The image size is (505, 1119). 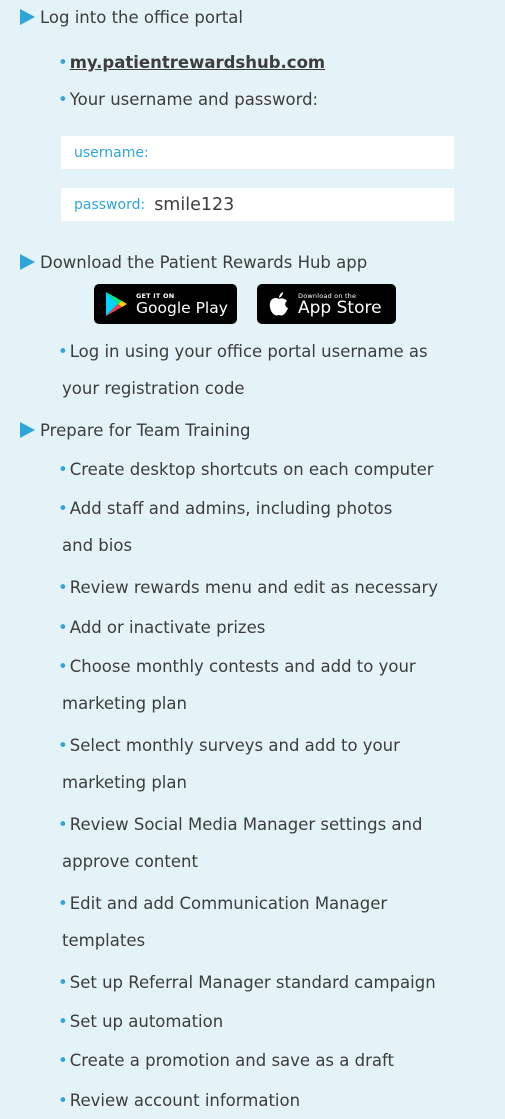 I want to click on step-label: Log into the office portal, so click(x=141, y=17).